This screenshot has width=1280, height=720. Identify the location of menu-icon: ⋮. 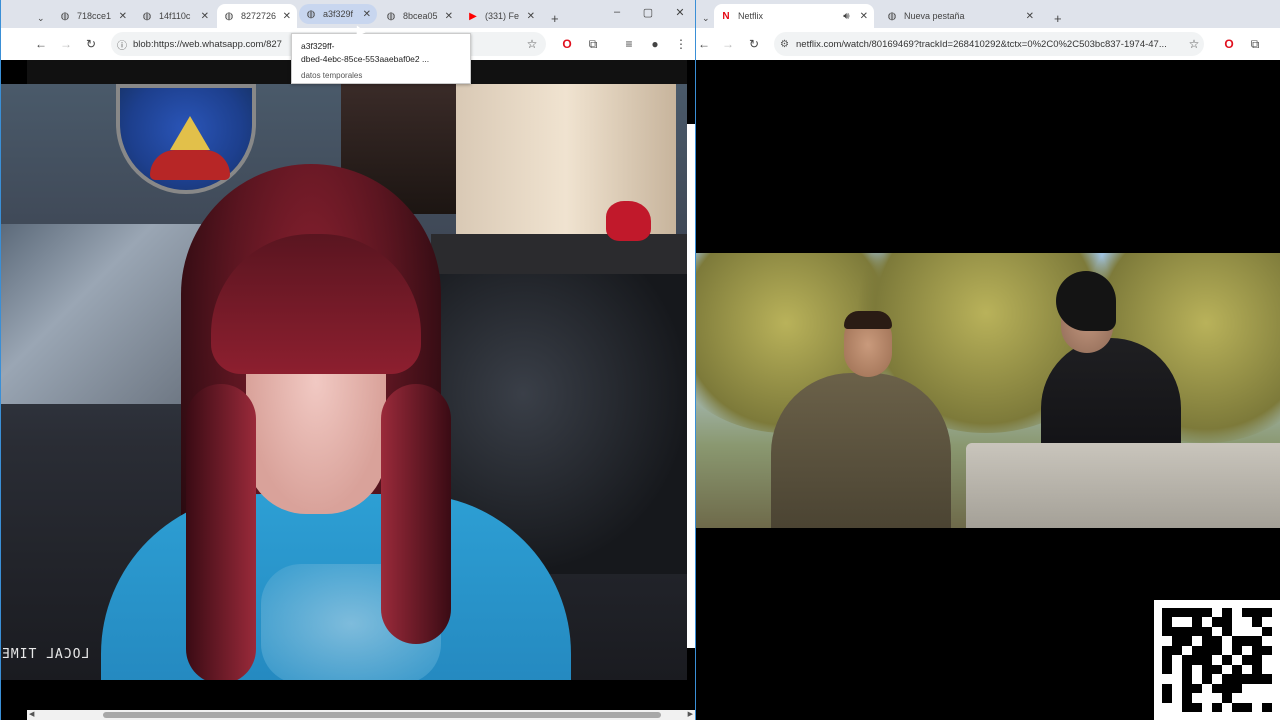
(681, 44).